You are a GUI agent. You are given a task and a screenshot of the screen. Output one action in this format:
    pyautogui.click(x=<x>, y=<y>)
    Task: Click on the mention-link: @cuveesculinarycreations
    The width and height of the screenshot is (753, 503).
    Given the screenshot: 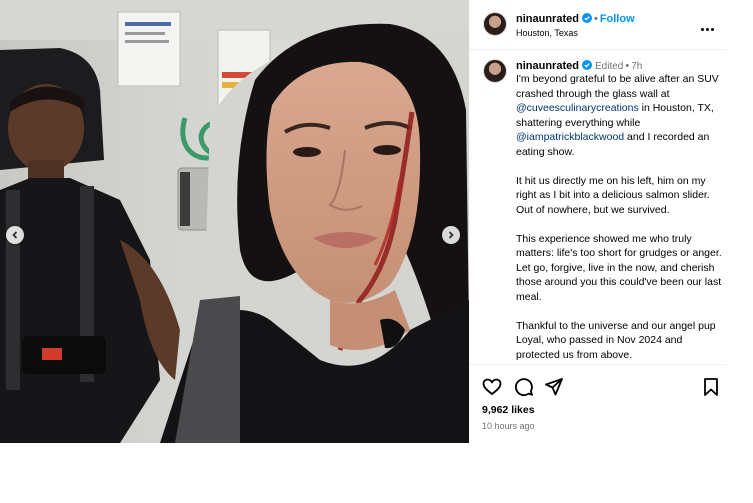 What is the action you would take?
    pyautogui.click(x=577, y=108)
    